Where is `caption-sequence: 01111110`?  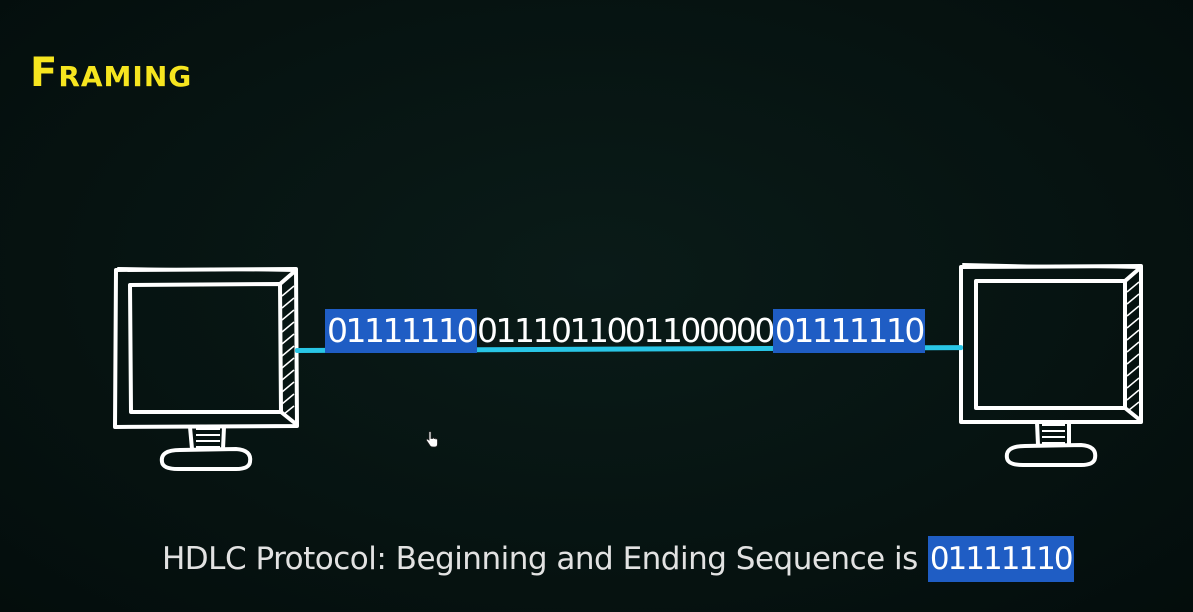
caption-sequence: 01111110 is located at coordinates (1000, 559).